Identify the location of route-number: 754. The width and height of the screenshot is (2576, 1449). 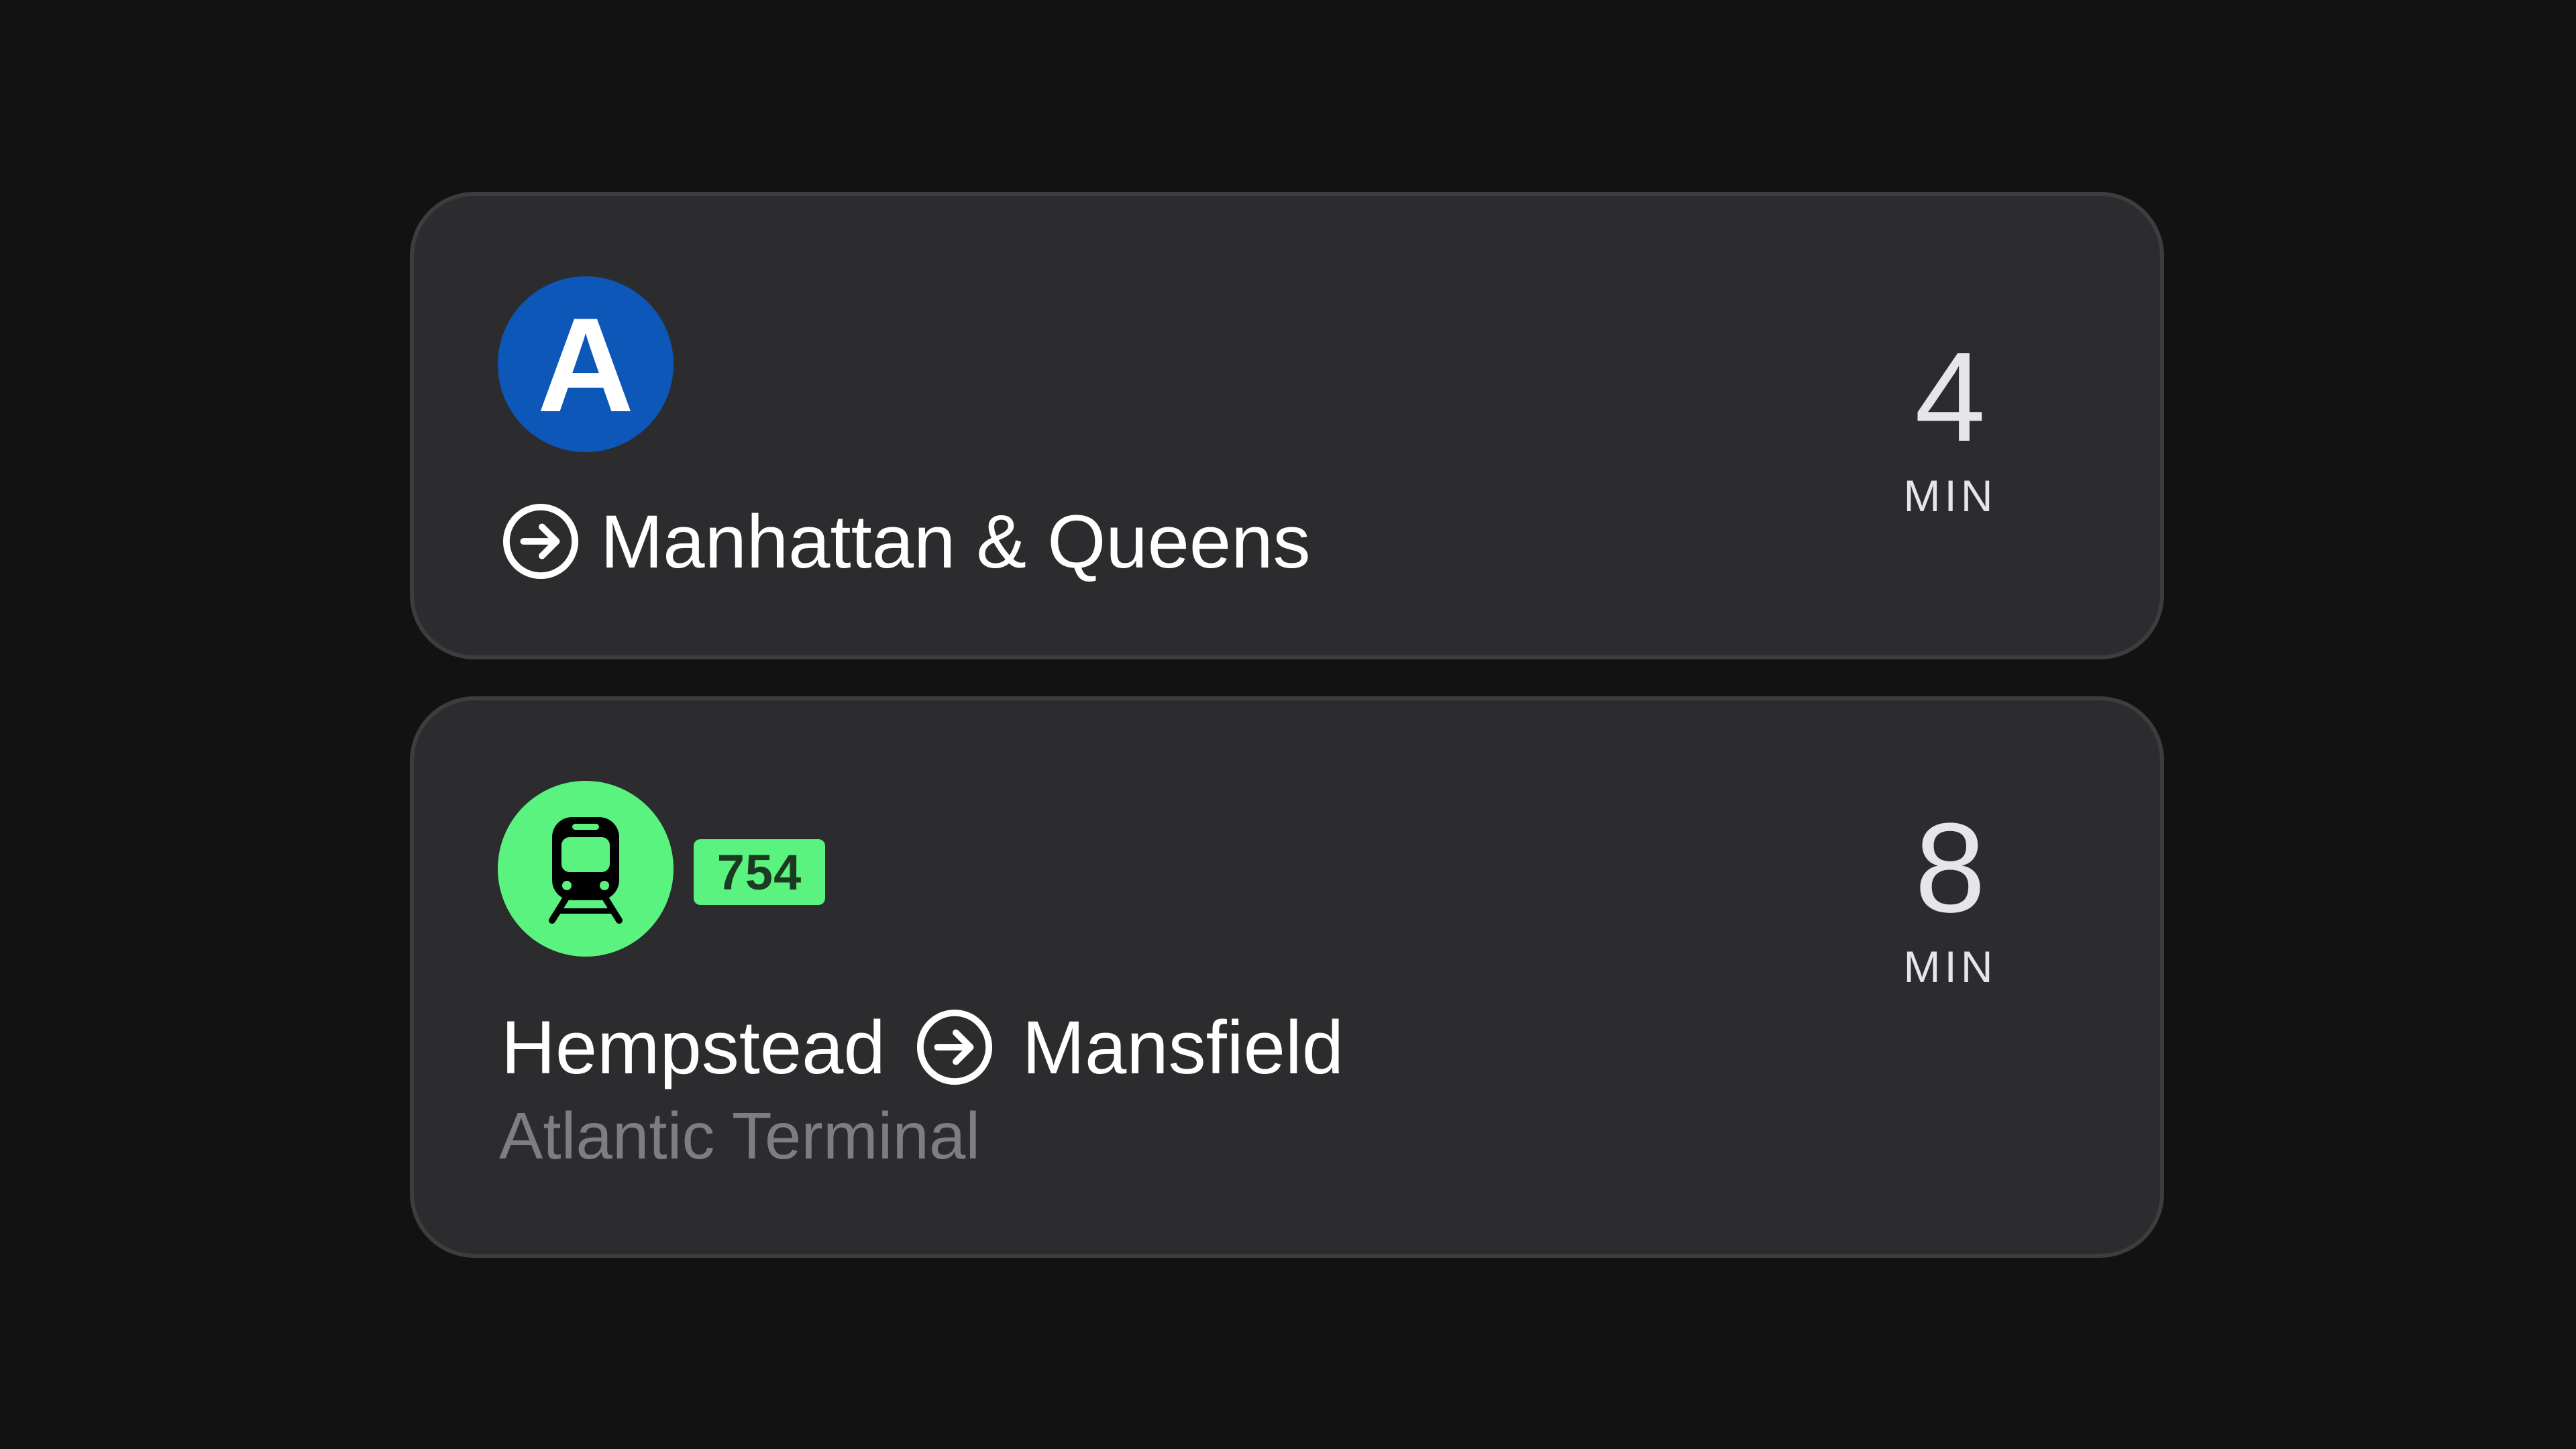
(759, 872).